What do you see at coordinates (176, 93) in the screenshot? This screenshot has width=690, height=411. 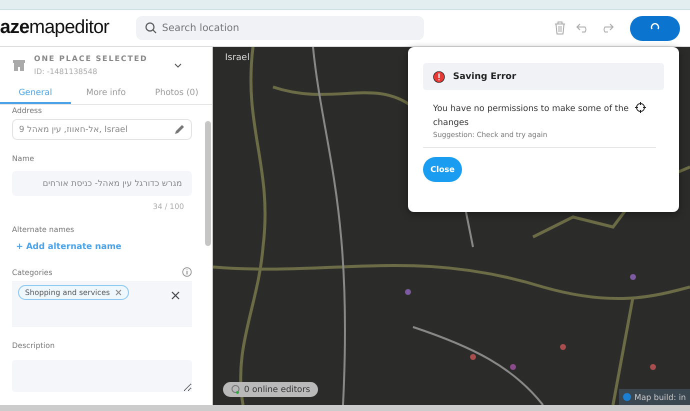 I see `tab: Photos (0)` at bounding box center [176, 93].